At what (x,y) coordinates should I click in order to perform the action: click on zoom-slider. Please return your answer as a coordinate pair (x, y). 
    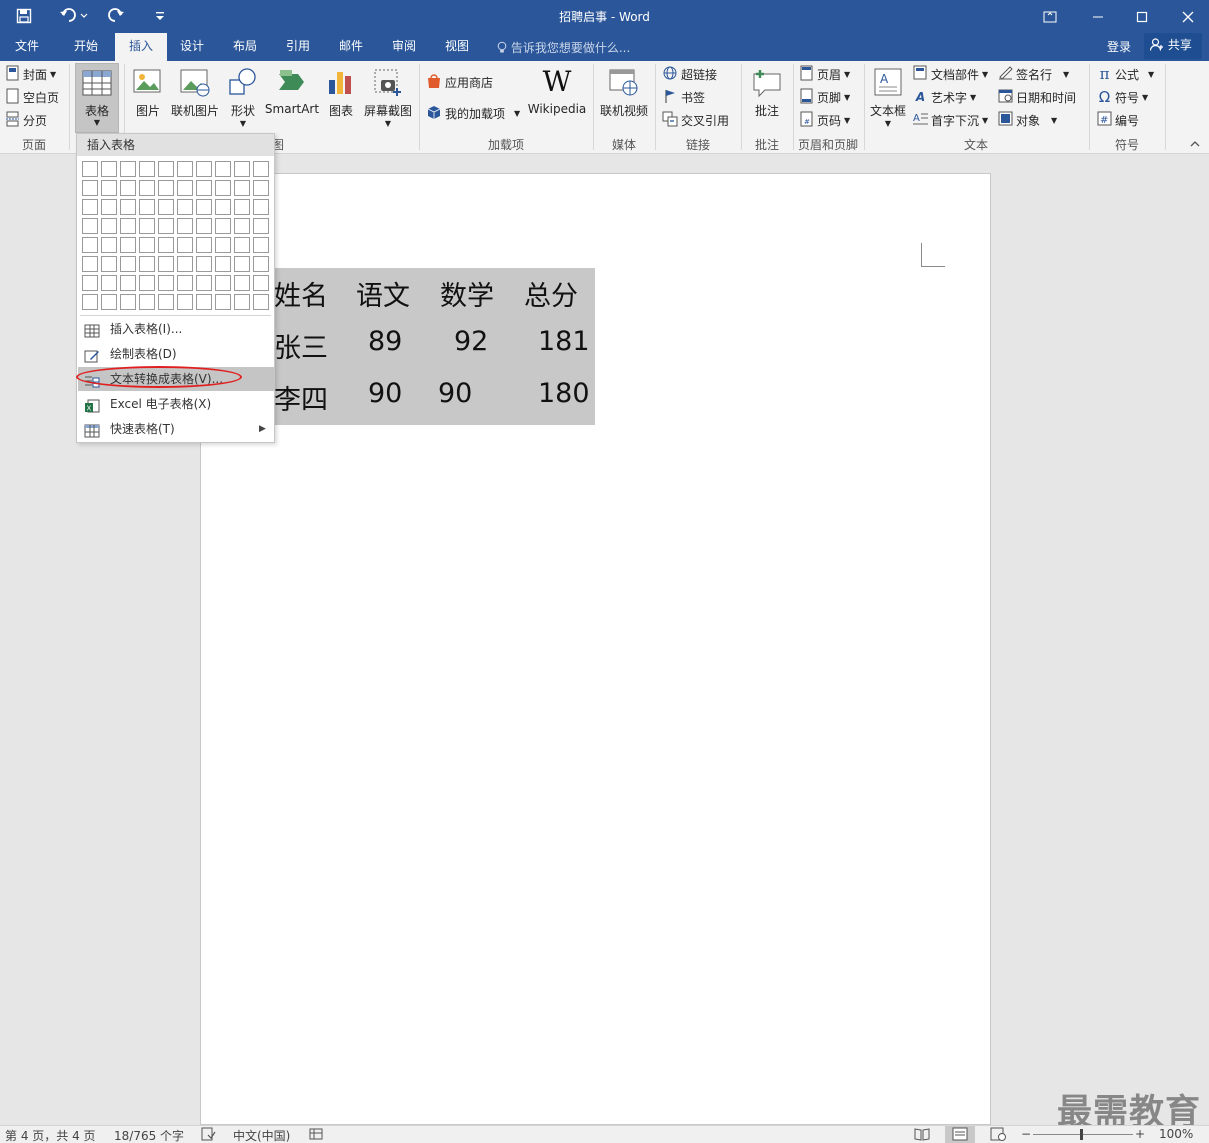
    Looking at the image, I should click on (1083, 1134).